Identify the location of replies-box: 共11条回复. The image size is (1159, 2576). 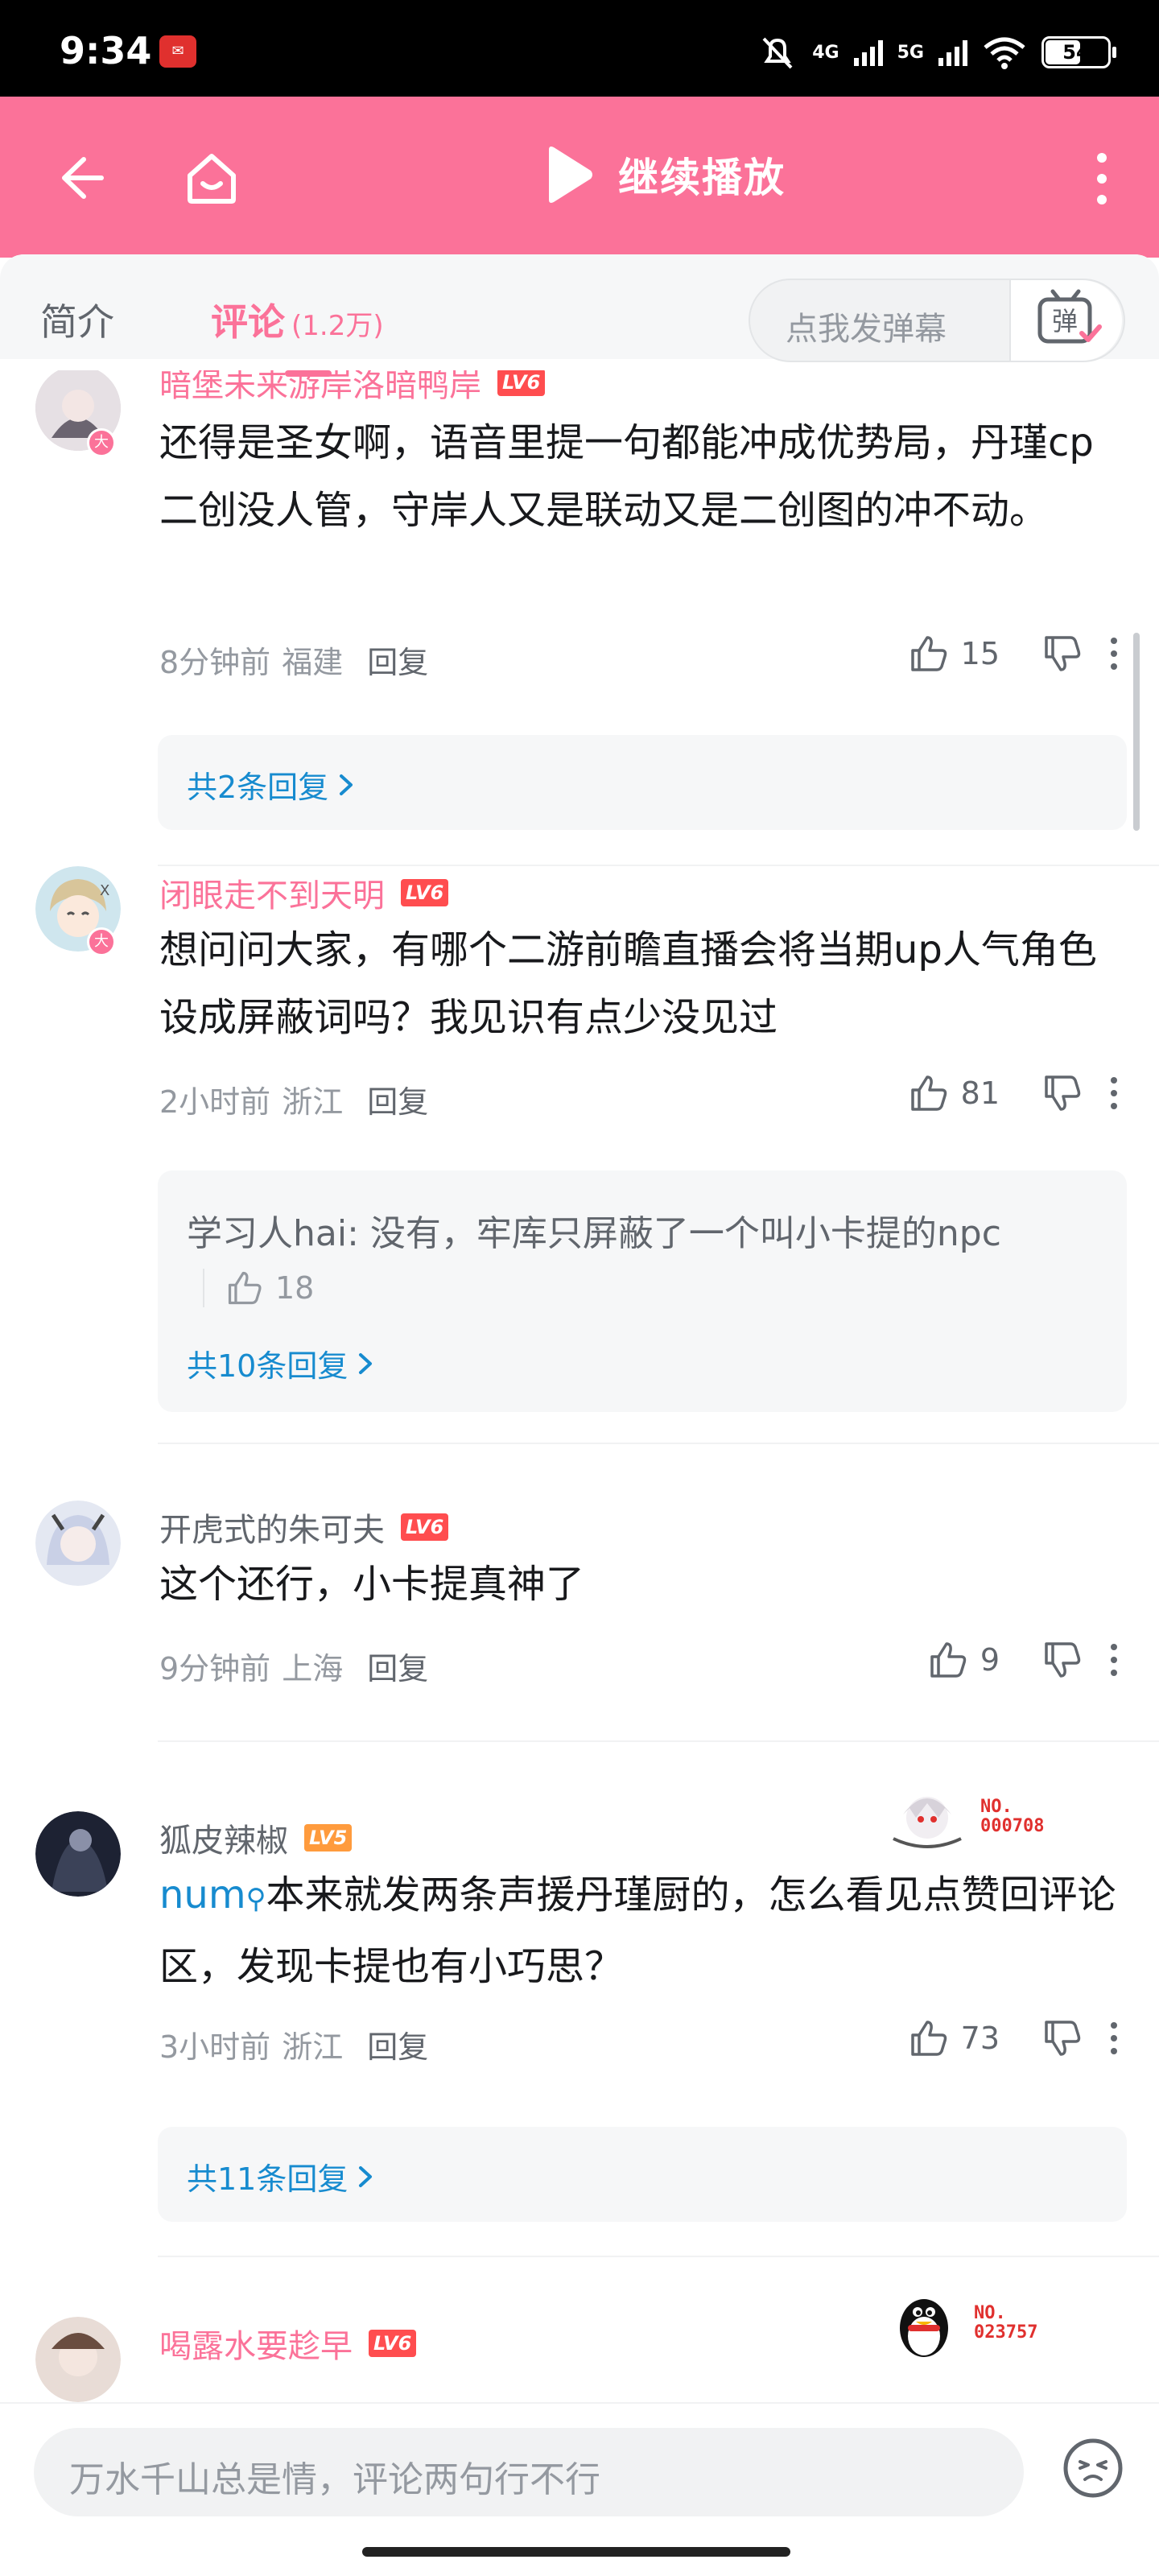
(642, 2174).